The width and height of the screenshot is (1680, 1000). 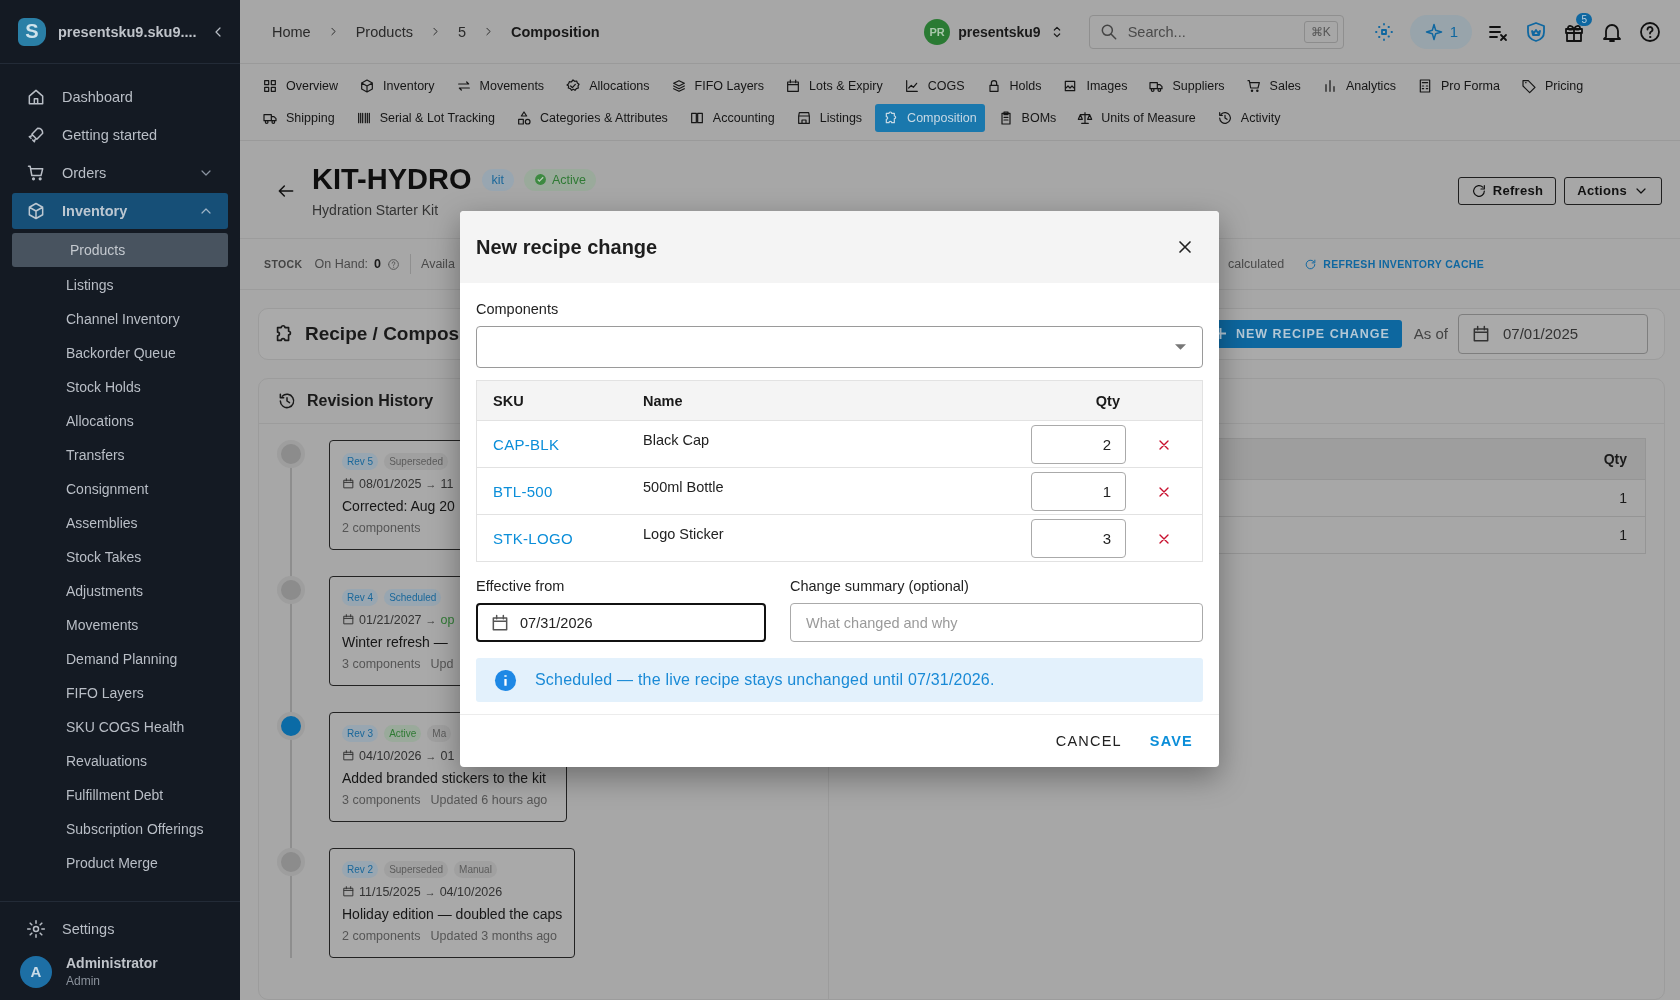 I want to click on tab: Pro Forma, so click(x=1458, y=86).